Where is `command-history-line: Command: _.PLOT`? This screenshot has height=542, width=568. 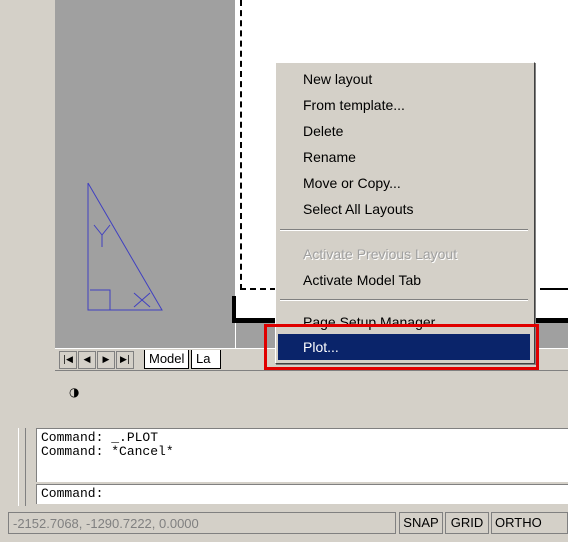 command-history-line: Command: _.PLOT is located at coordinates (100, 437).